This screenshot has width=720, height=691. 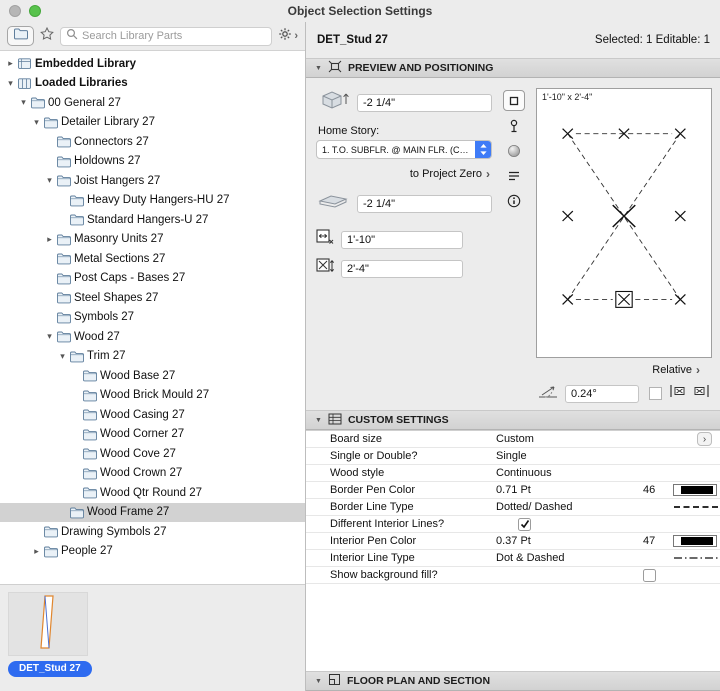 What do you see at coordinates (35, 11) in the screenshot?
I see `zoom-button` at bounding box center [35, 11].